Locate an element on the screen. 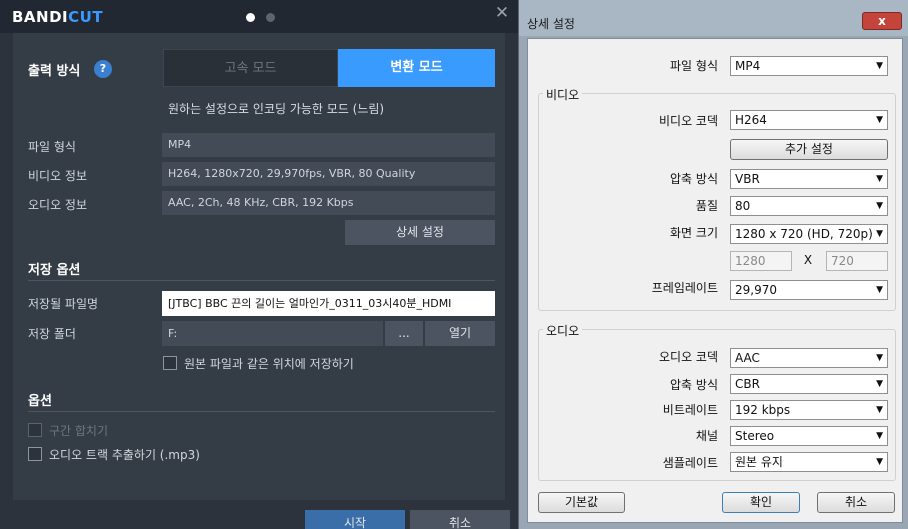  detail-settings-button: 상세 설정 is located at coordinates (420, 232).